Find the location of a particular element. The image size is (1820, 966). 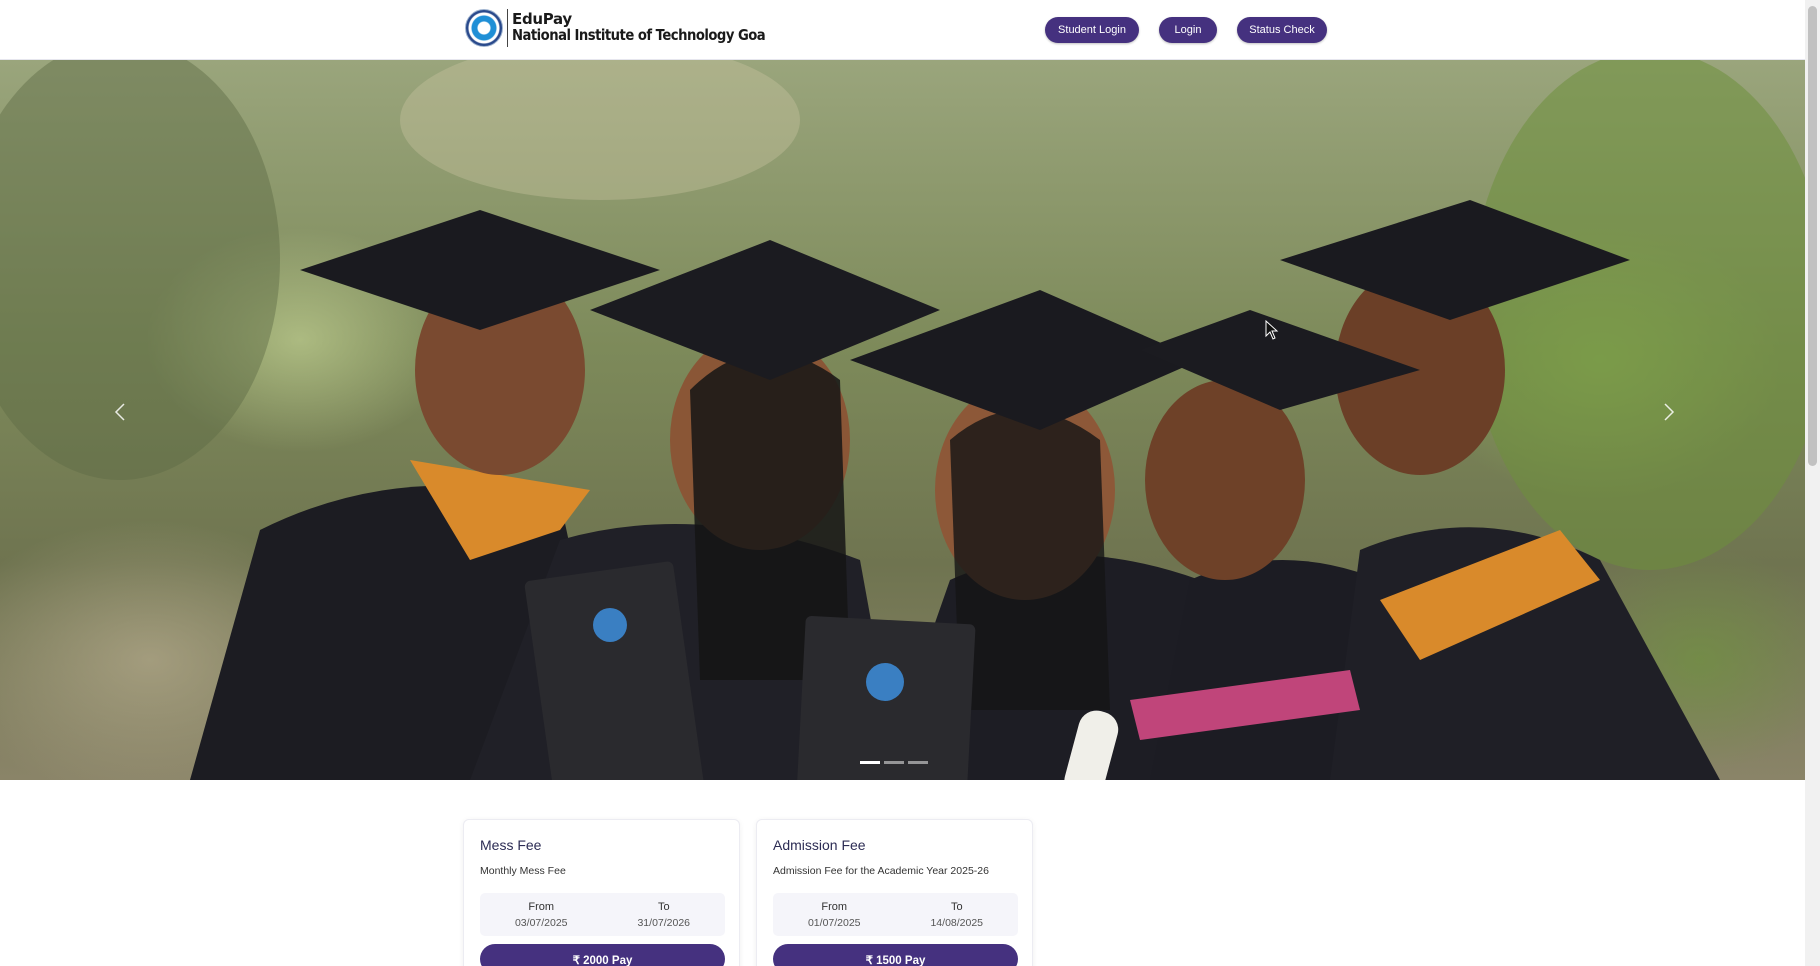

login-button: Login is located at coordinates (1188, 30).